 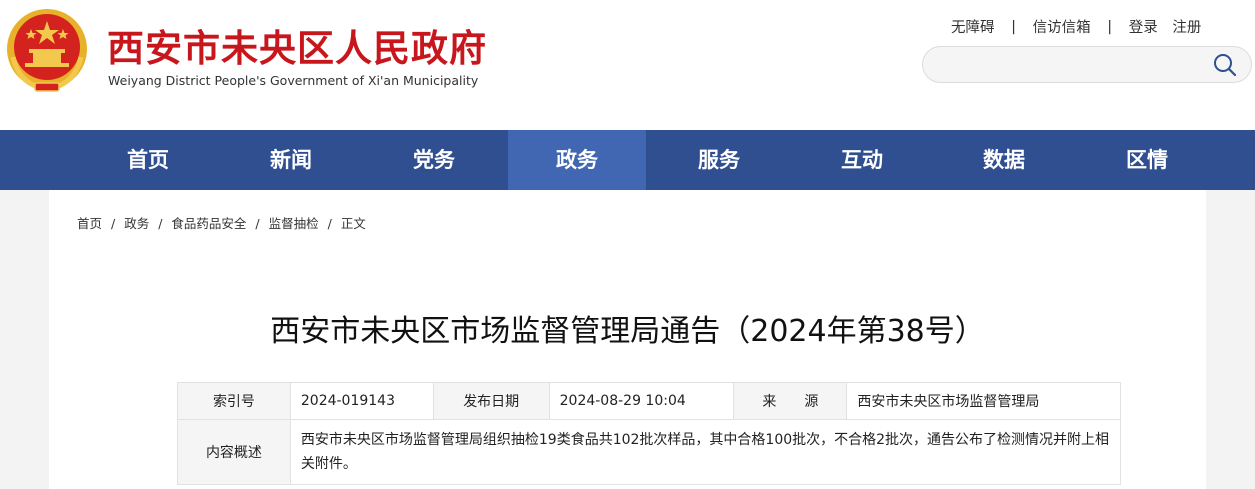 I want to click on breadcrumb-item-inspection: 监督抽检, so click(x=294, y=222).